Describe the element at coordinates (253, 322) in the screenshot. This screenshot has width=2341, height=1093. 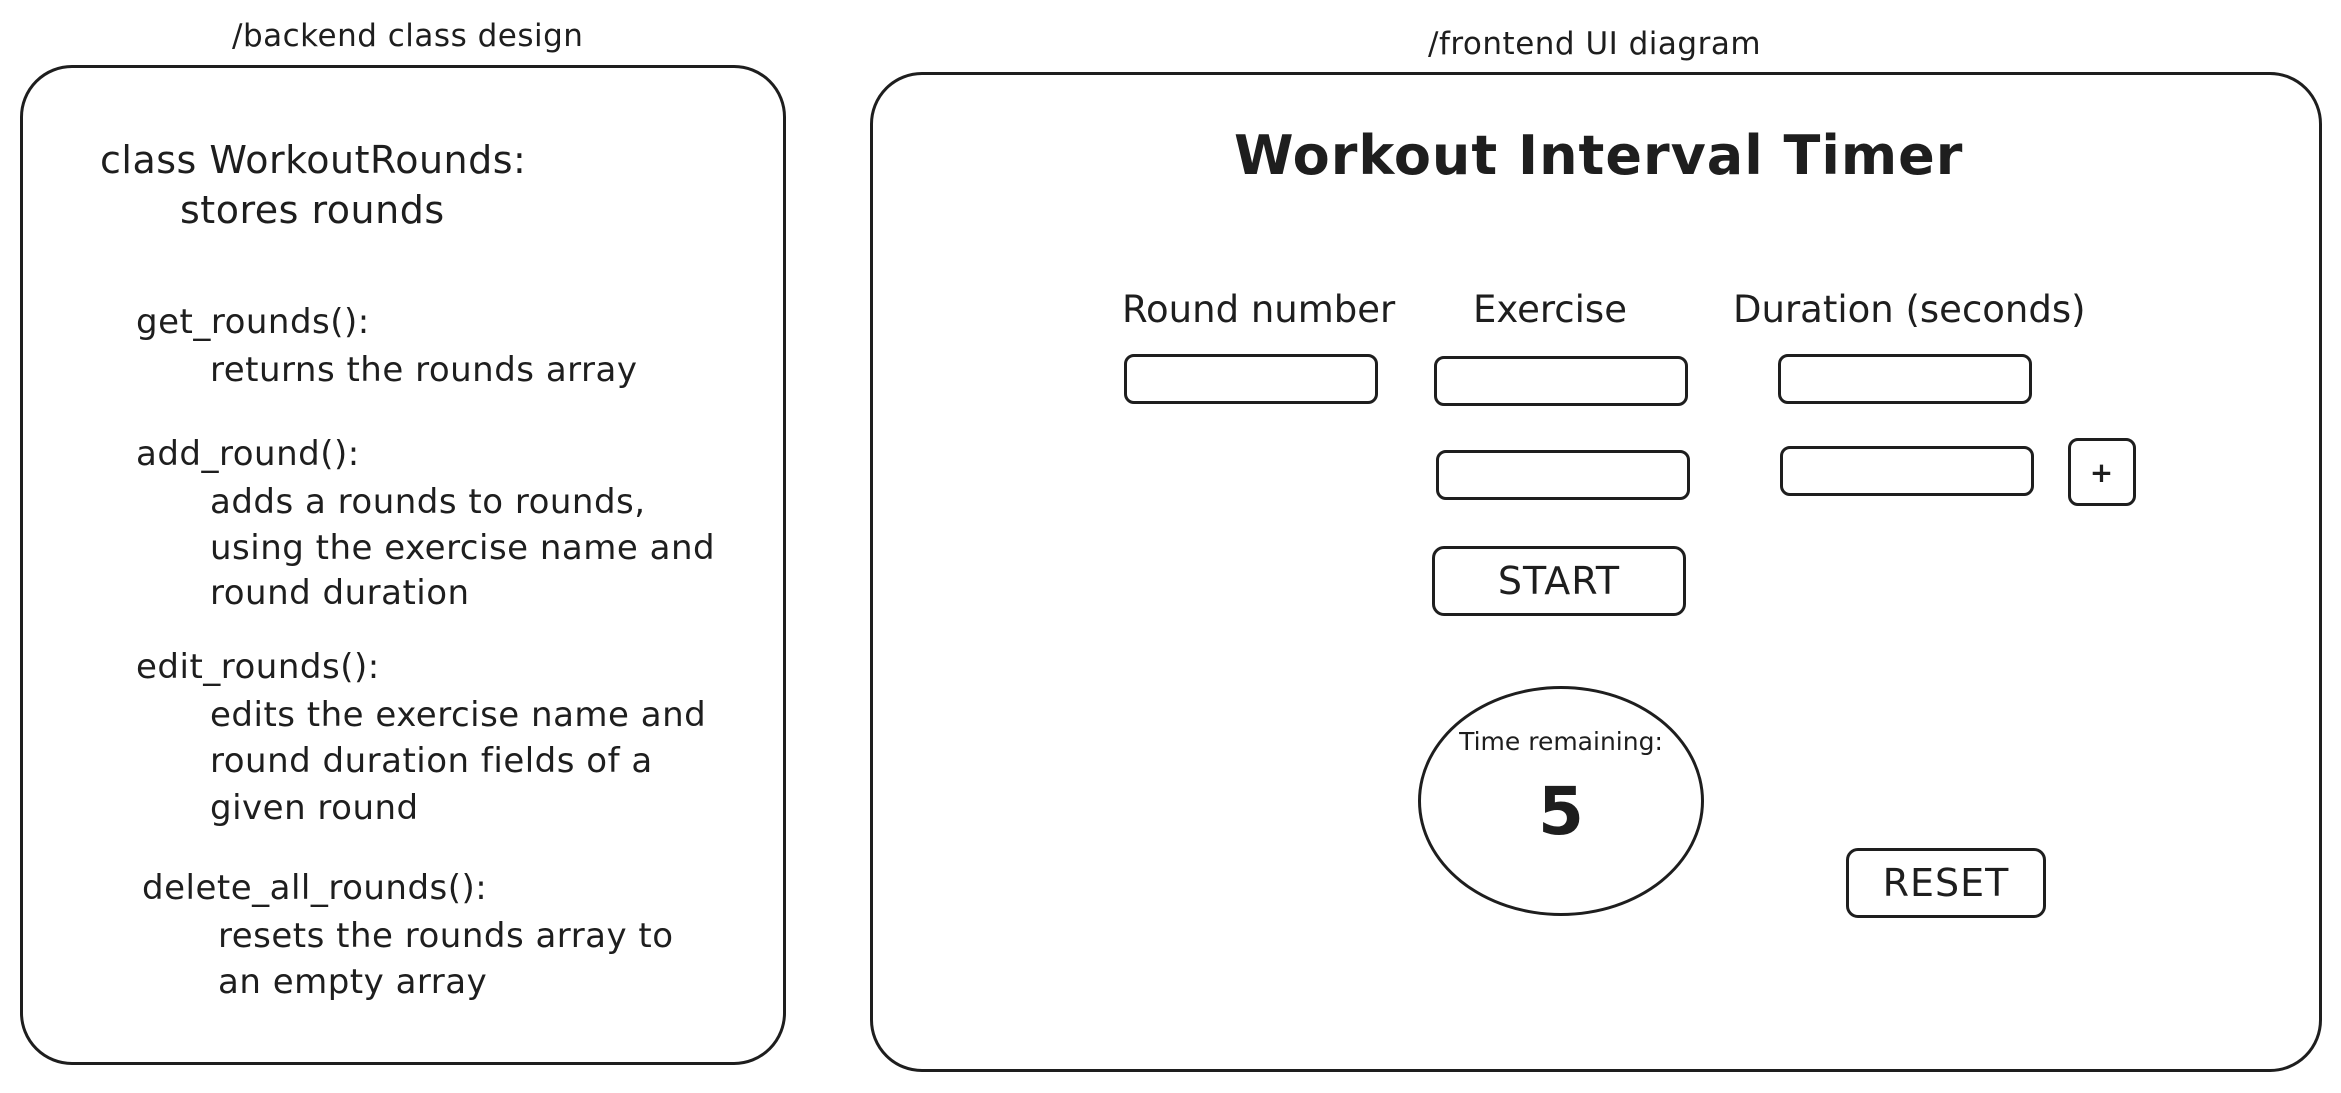
I see `method-get-rounds: get_rounds():` at that location.